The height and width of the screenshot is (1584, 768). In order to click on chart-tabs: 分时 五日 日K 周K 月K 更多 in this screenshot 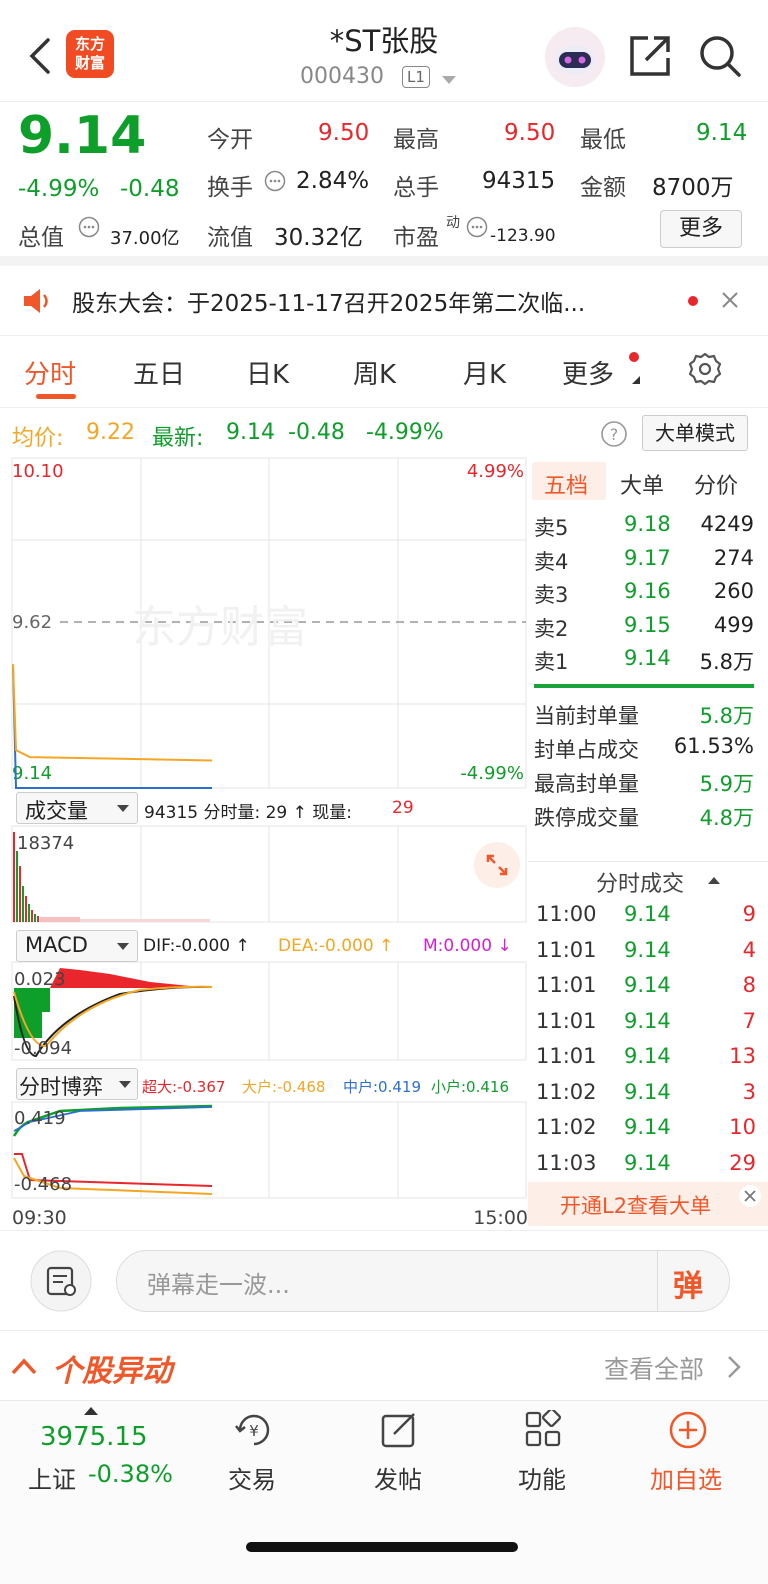, I will do `click(384, 372)`.